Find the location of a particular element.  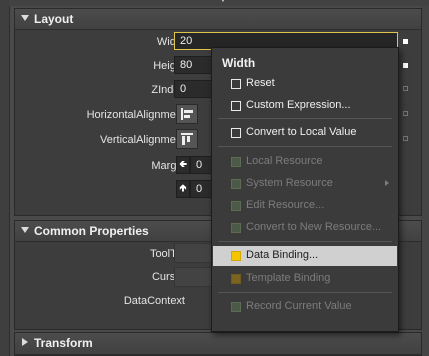

zindex-value: 0 is located at coordinates (183, 89).